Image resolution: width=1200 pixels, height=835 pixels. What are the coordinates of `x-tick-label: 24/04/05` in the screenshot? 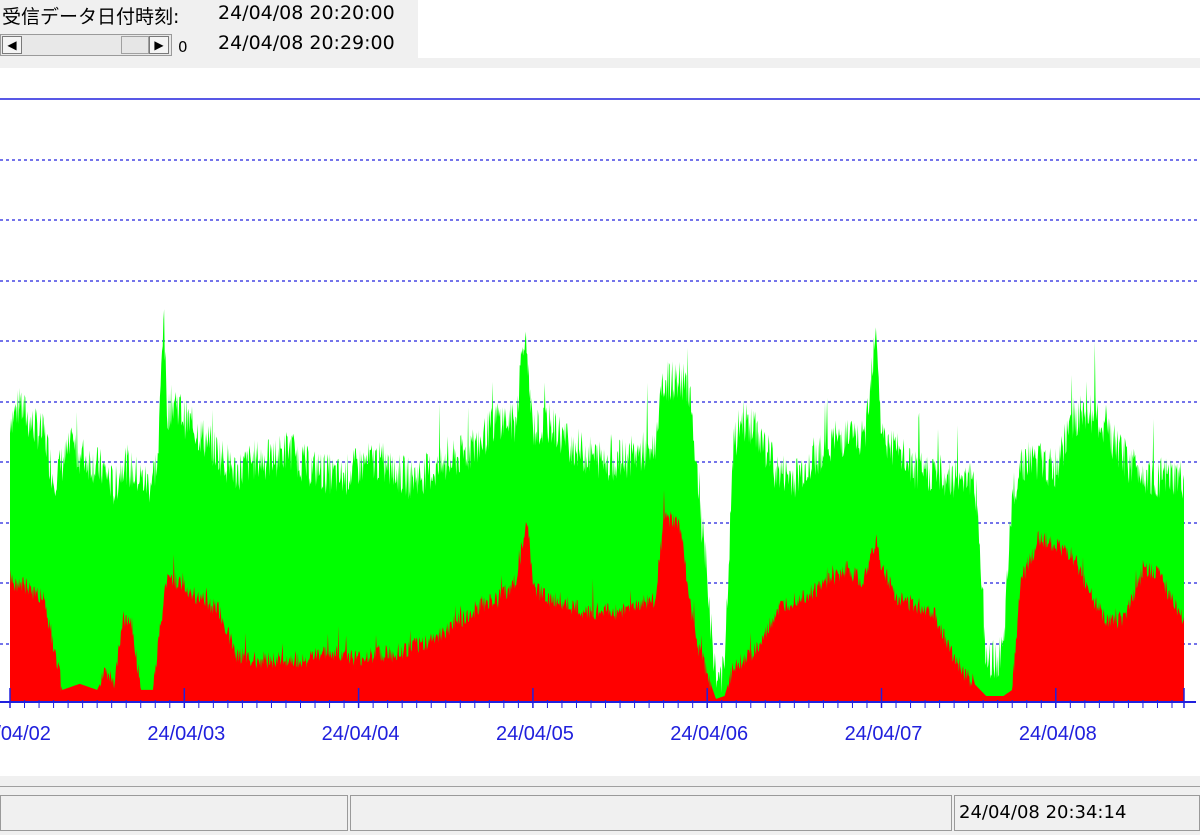 It's located at (535, 734).